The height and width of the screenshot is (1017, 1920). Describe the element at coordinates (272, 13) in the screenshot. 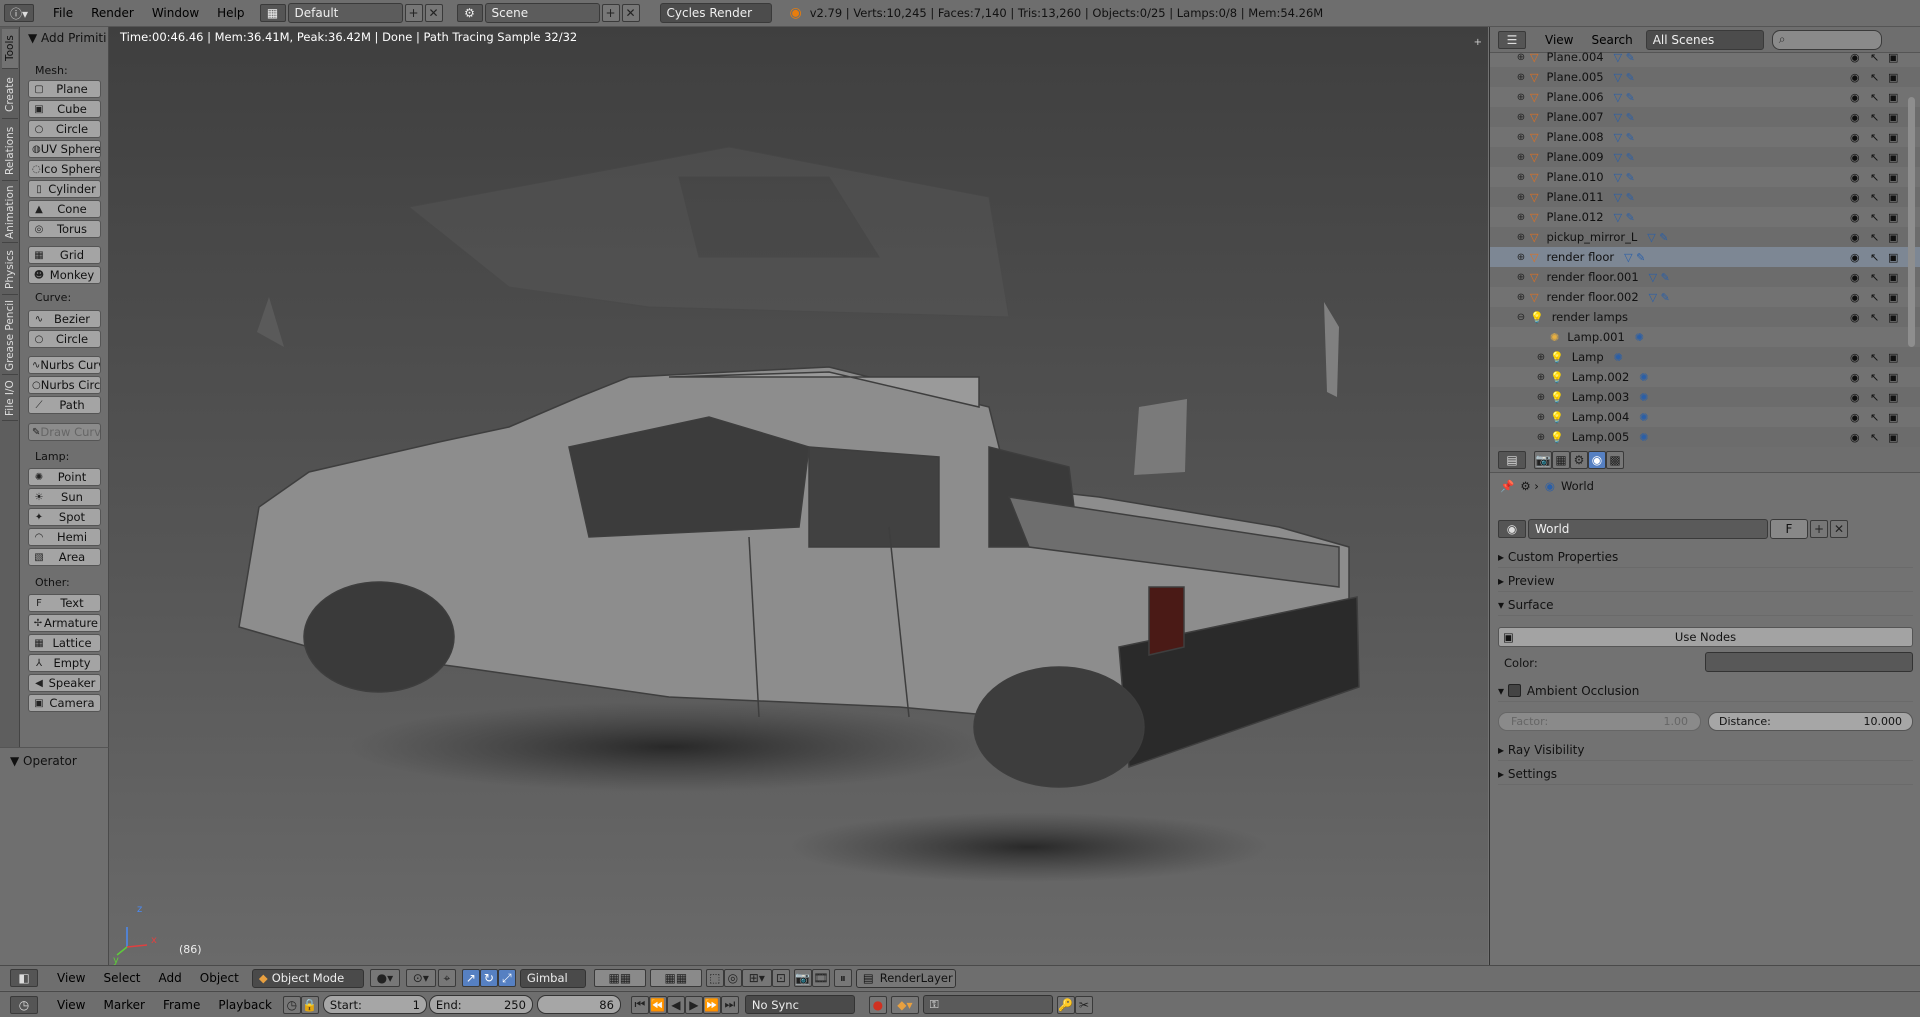

I see `layout-grid-icon: ▦` at that location.